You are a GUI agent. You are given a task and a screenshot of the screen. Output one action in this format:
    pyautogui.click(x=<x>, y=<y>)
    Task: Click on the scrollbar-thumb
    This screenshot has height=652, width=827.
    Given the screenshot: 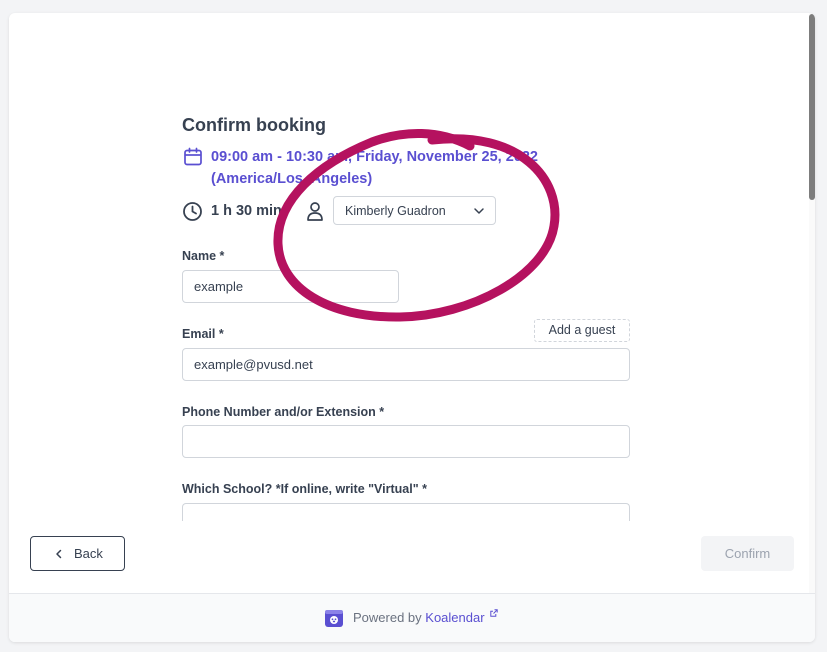 What is the action you would take?
    pyautogui.click(x=812, y=107)
    